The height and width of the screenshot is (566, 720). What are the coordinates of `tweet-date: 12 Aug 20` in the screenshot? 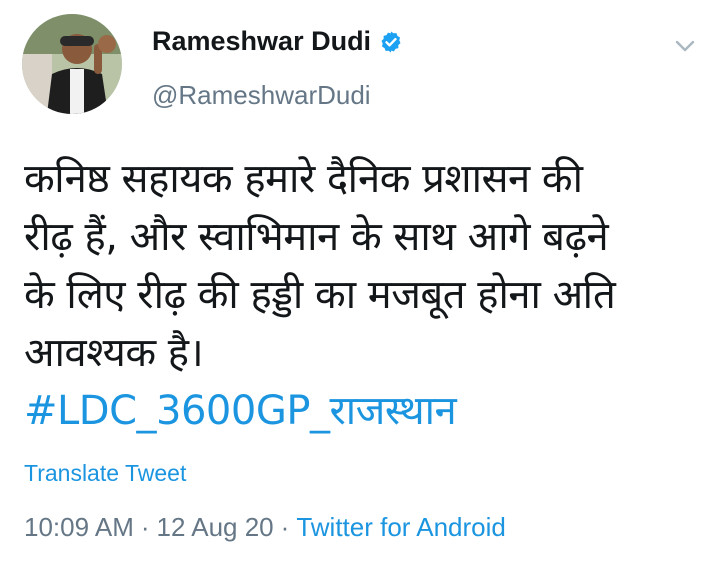 It's located at (215, 527).